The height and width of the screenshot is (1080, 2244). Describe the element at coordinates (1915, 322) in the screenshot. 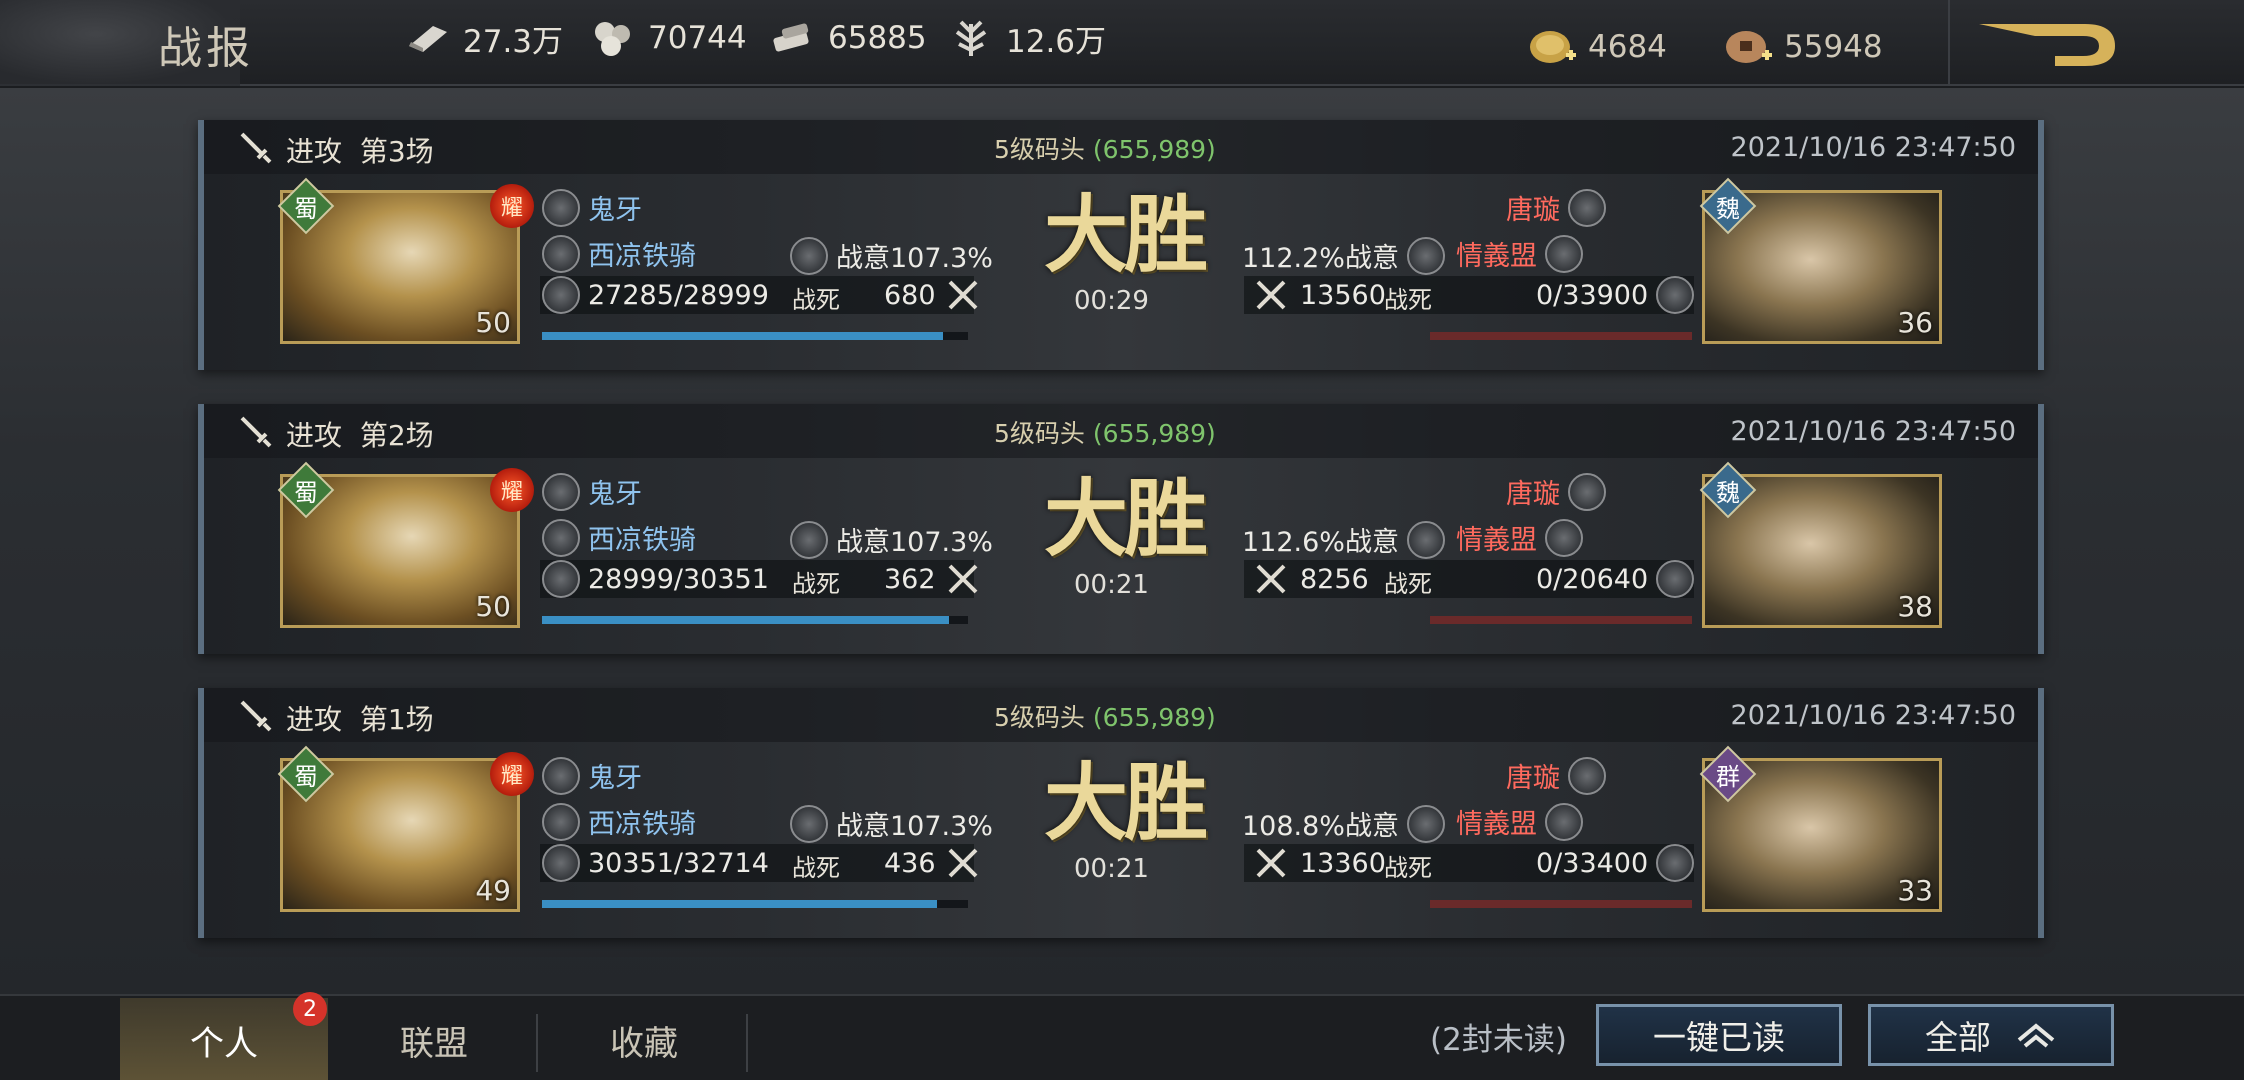

I see `defender-level: 36` at that location.